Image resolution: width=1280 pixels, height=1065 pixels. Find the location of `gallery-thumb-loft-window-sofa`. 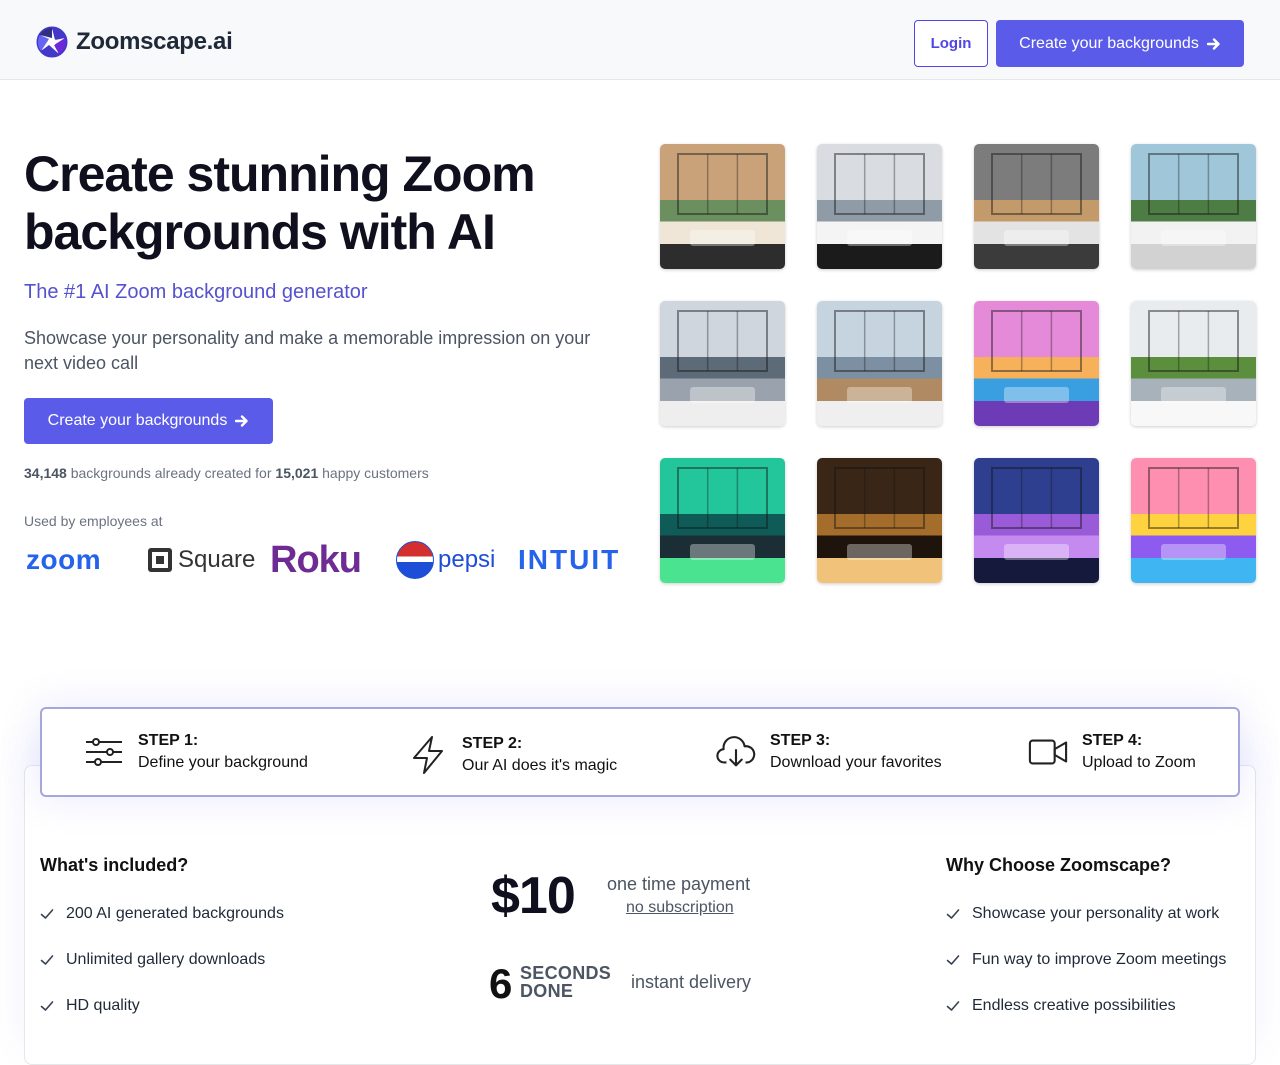

gallery-thumb-loft-window-sofa is located at coordinates (879, 206).